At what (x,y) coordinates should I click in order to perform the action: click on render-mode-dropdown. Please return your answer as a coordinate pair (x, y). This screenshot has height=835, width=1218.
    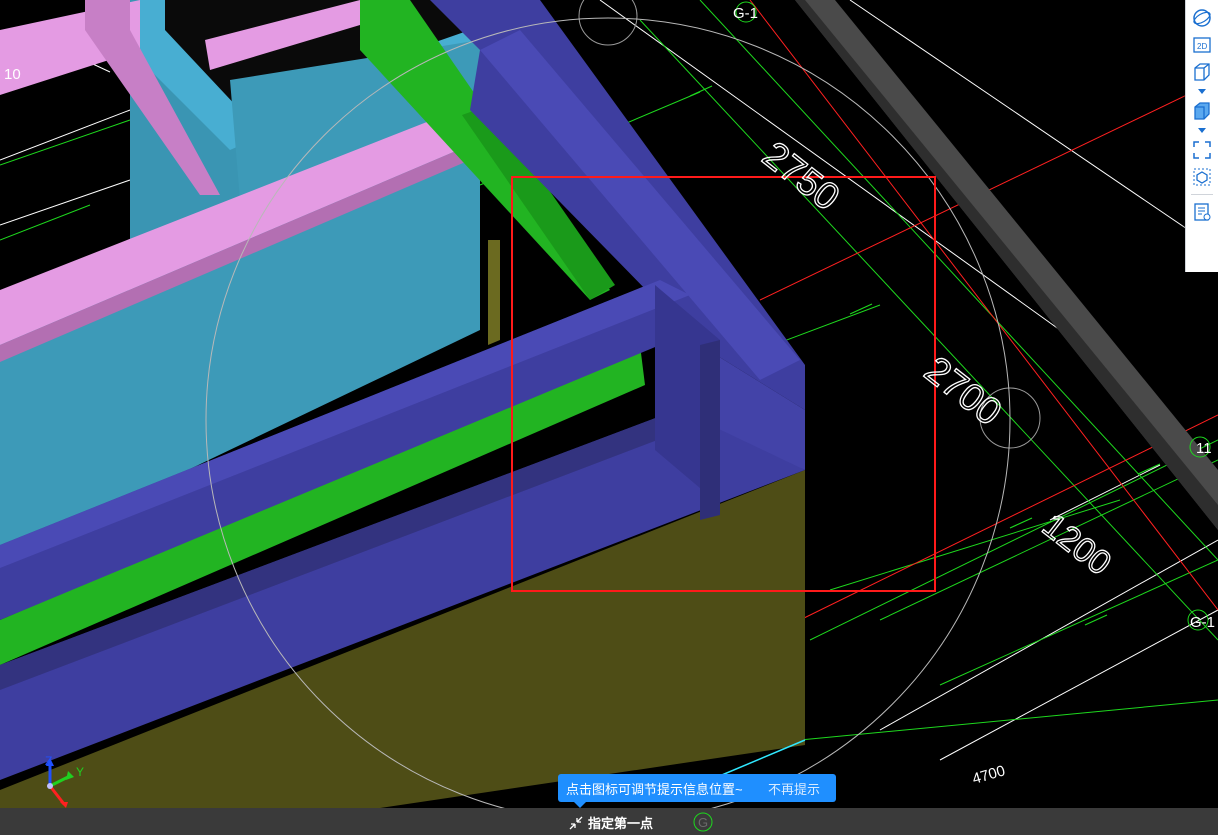
    Looking at the image, I should click on (1202, 130).